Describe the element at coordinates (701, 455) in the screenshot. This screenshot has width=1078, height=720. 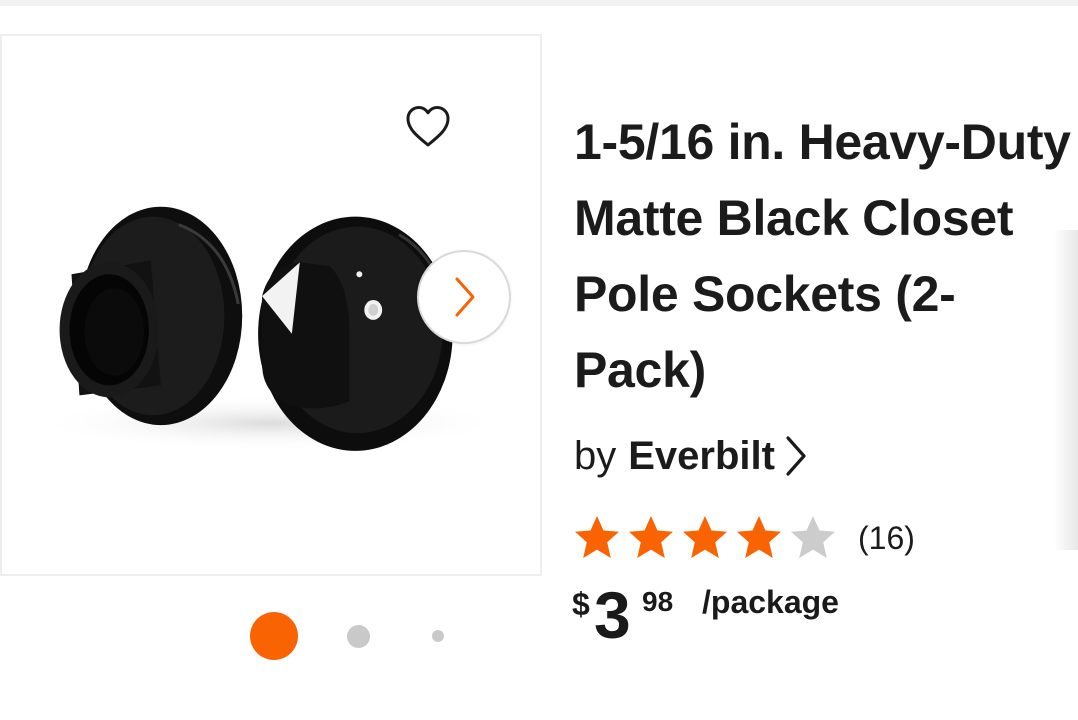
I see `brand-name: Everbilt` at that location.